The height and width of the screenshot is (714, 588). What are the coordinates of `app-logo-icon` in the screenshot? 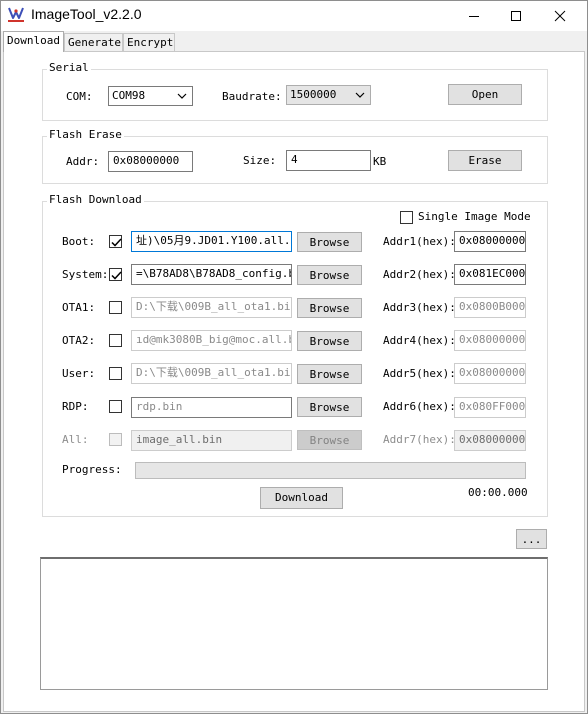 It's located at (16, 15).